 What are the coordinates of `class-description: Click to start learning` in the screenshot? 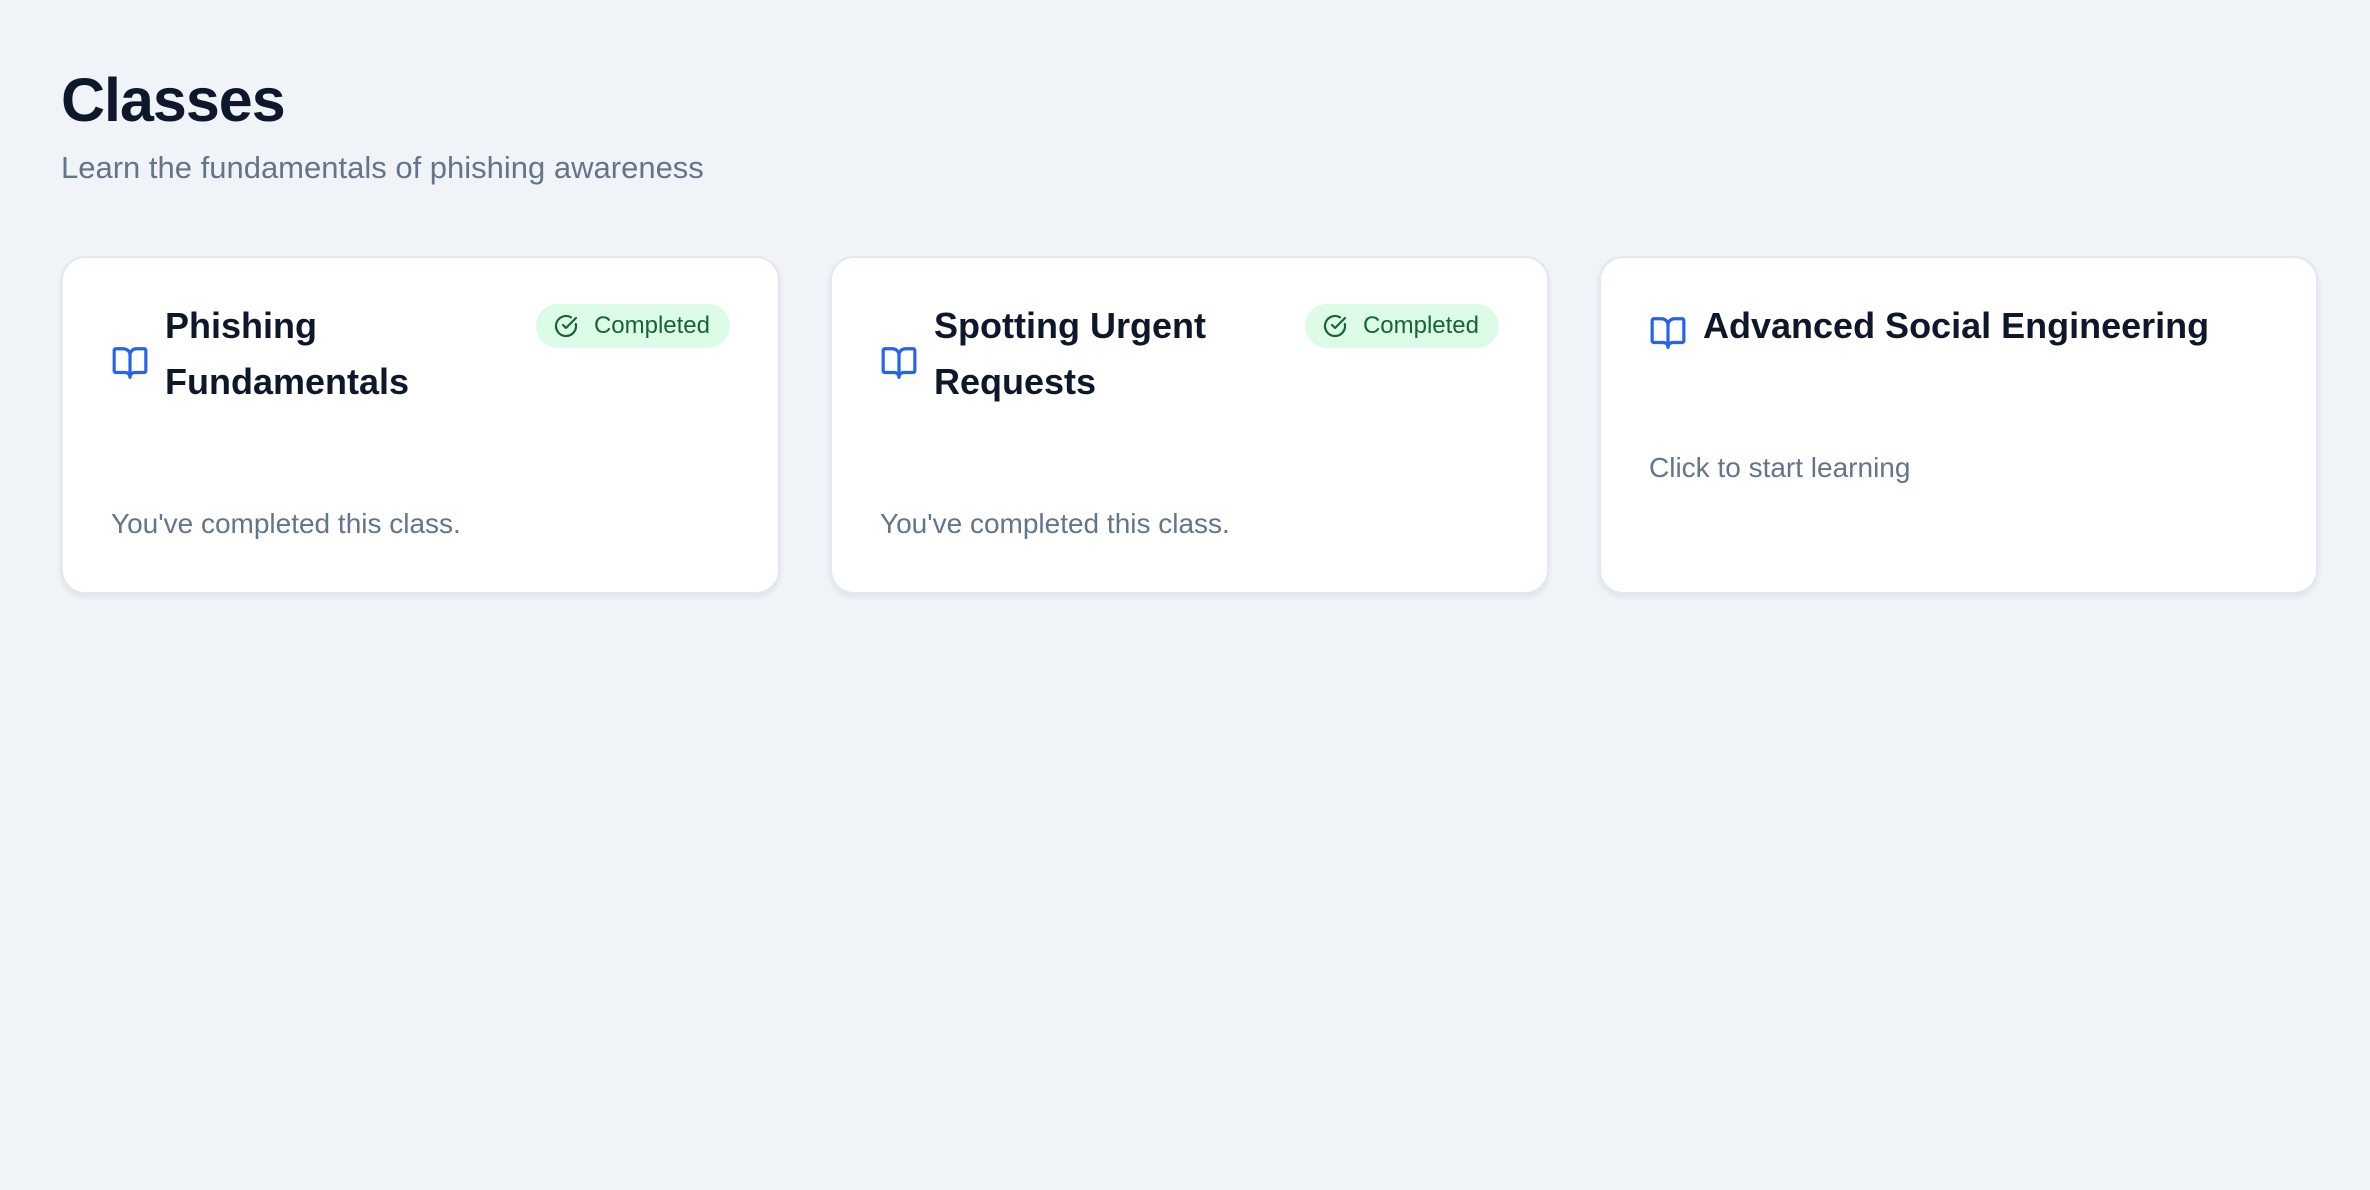 It's located at (1780, 467).